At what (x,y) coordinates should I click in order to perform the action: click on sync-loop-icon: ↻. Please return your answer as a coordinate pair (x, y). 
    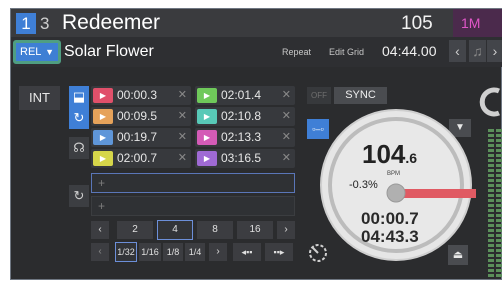
    Looking at the image, I should click on (79, 196).